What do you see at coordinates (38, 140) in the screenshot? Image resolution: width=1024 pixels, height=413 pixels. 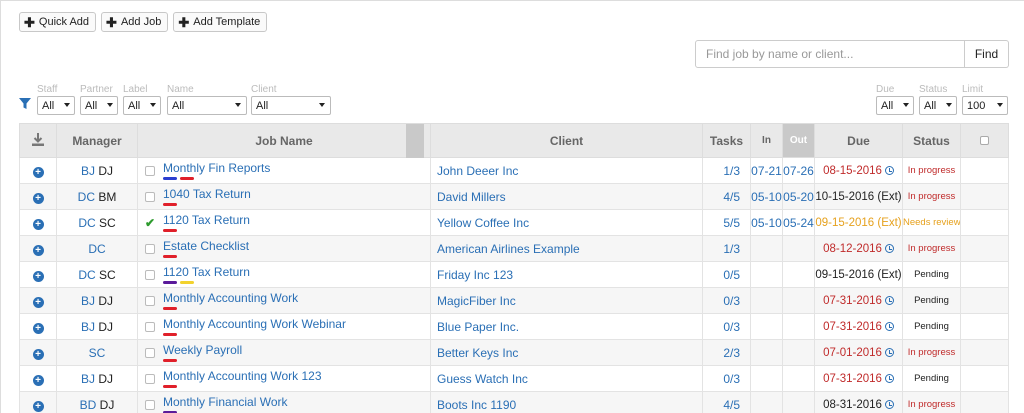 I see `download-header` at bounding box center [38, 140].